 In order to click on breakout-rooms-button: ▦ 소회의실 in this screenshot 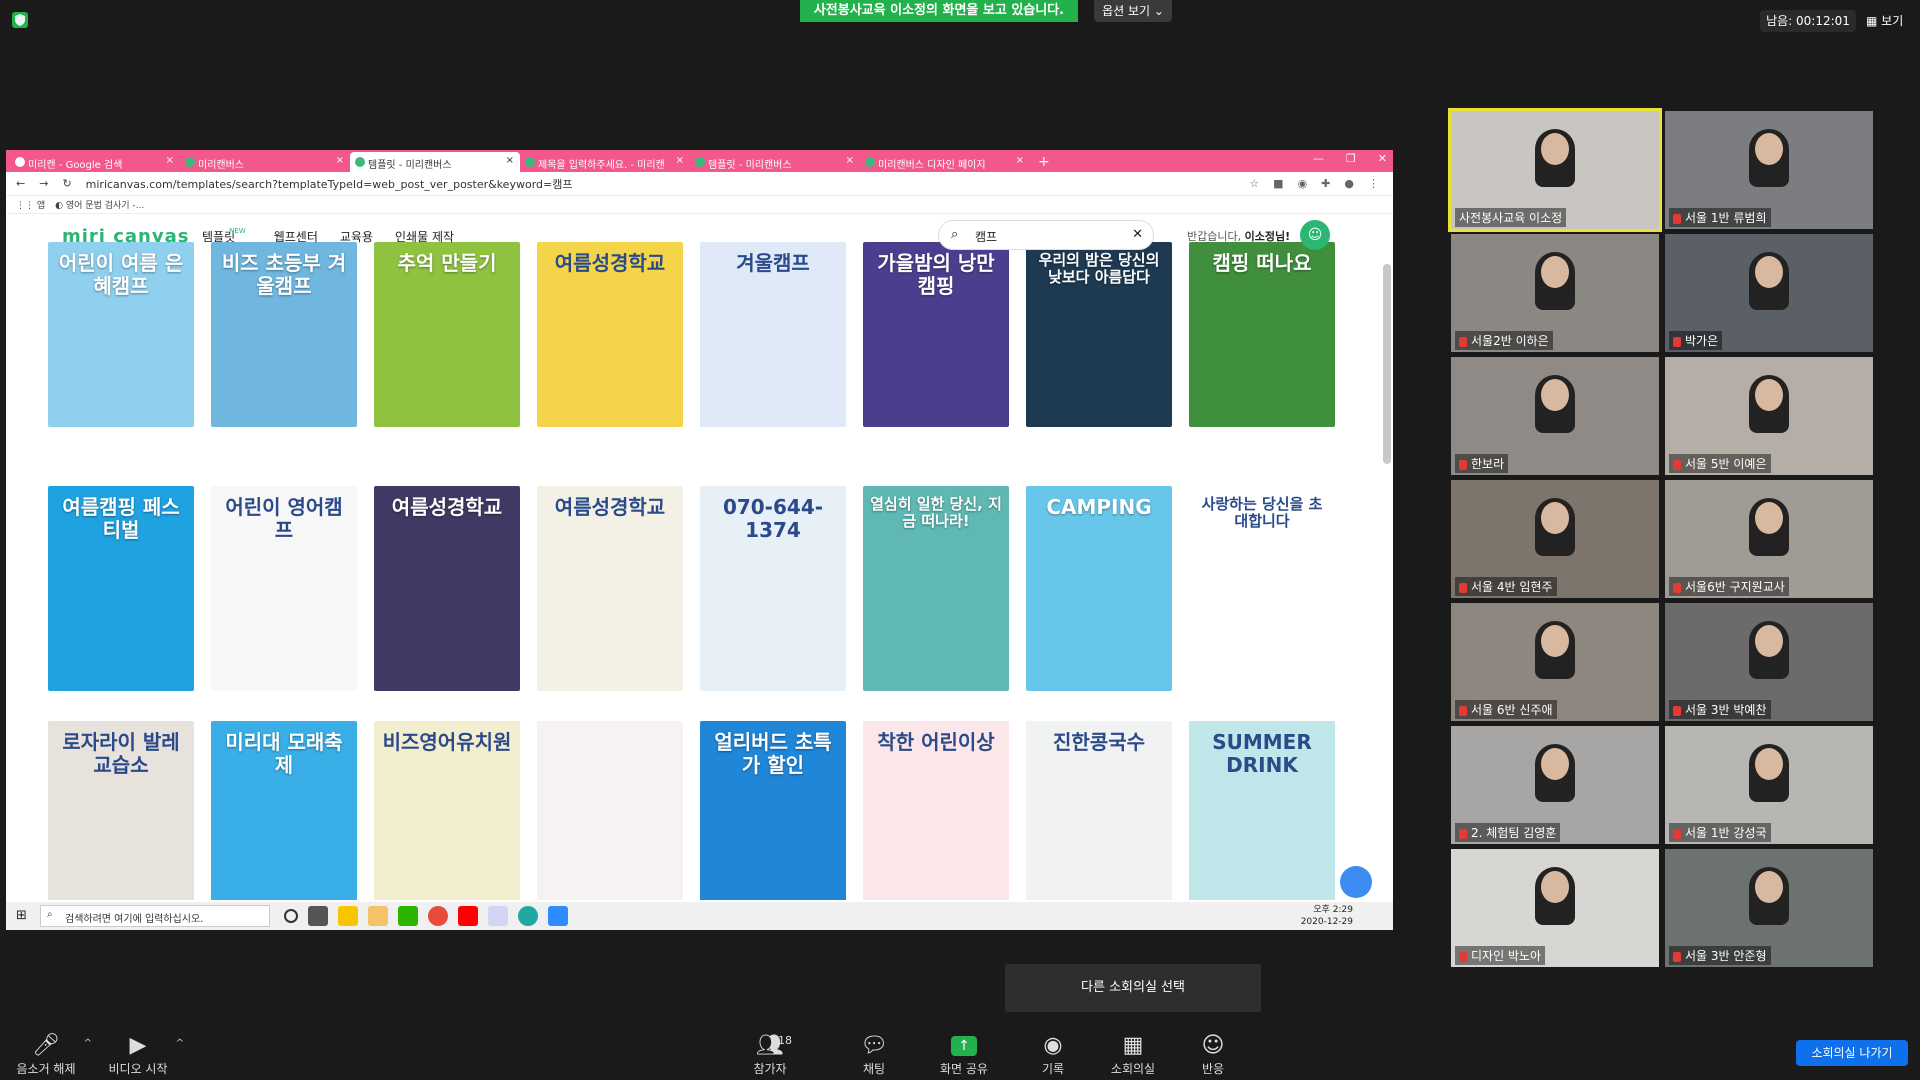, I will do `click(1133, 1054)`.